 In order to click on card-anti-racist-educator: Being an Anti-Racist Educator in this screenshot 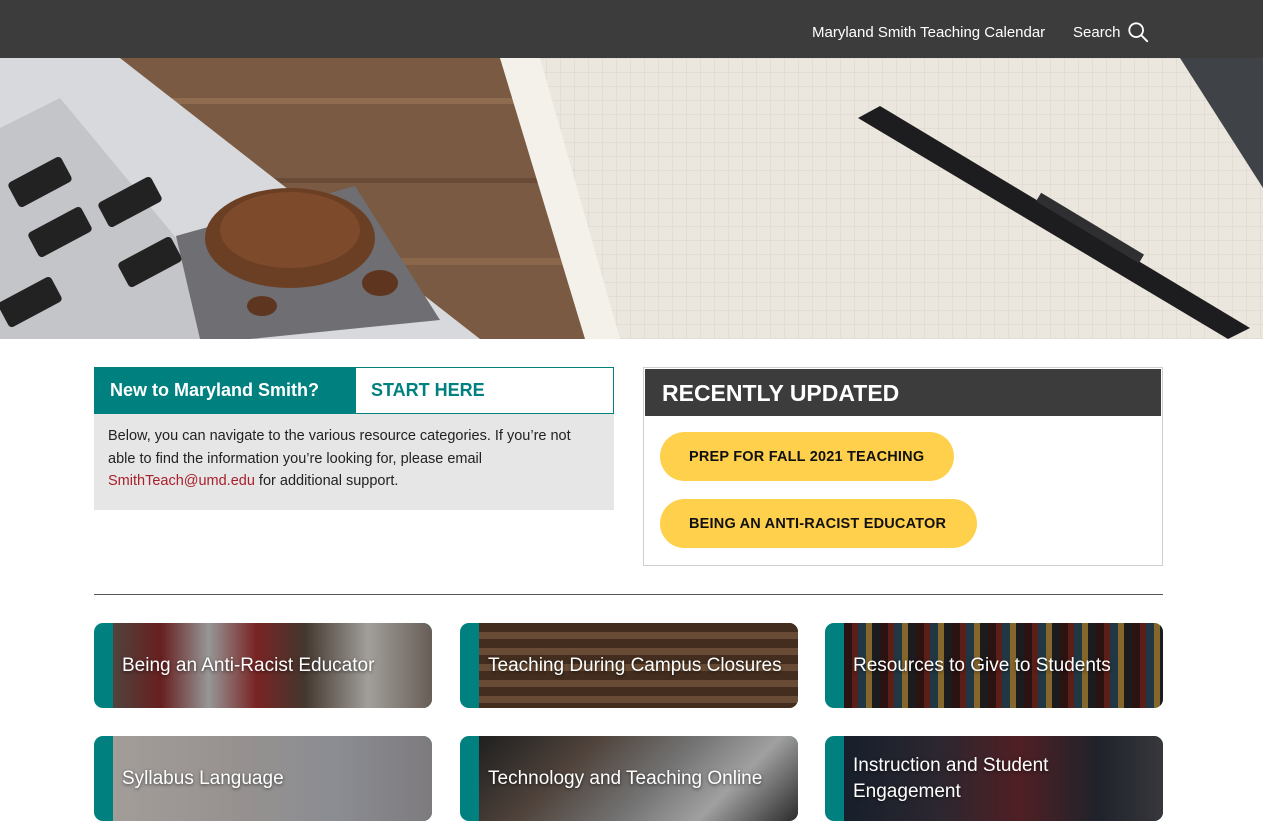, I will do `click(263, 665)`.